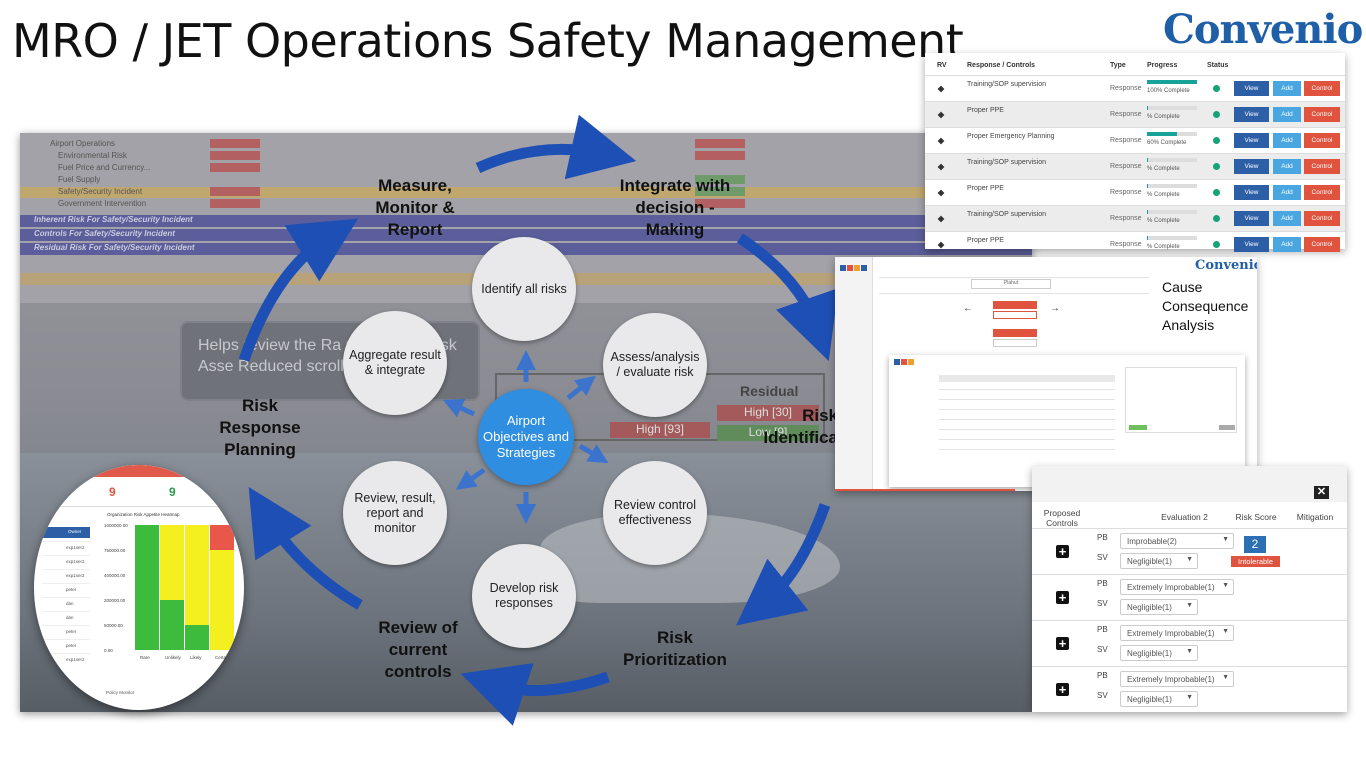  What do you see at coordinates (395, 363) in the screenshot?
I see `circle-aggregate: Aggregate result & integrate` at bounding box center [395, 363].